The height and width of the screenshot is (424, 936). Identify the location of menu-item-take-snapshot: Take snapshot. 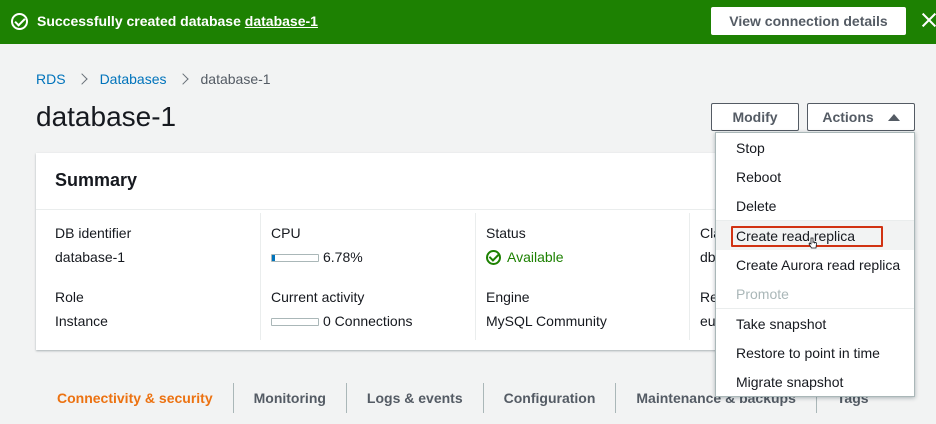
(815, 323).